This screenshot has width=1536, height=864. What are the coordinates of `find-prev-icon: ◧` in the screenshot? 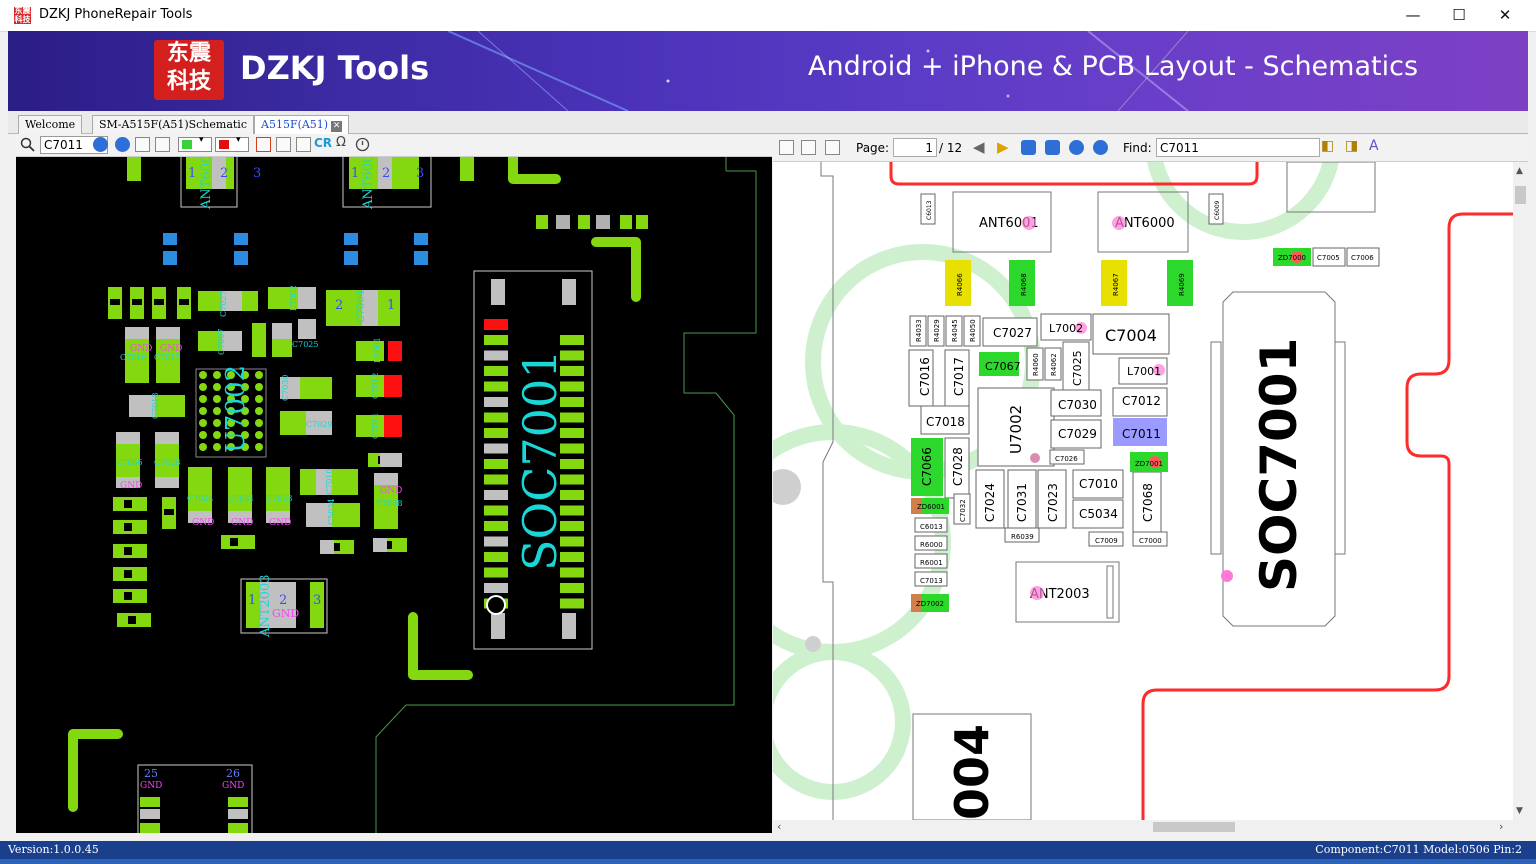 It's located at (1327, 146).